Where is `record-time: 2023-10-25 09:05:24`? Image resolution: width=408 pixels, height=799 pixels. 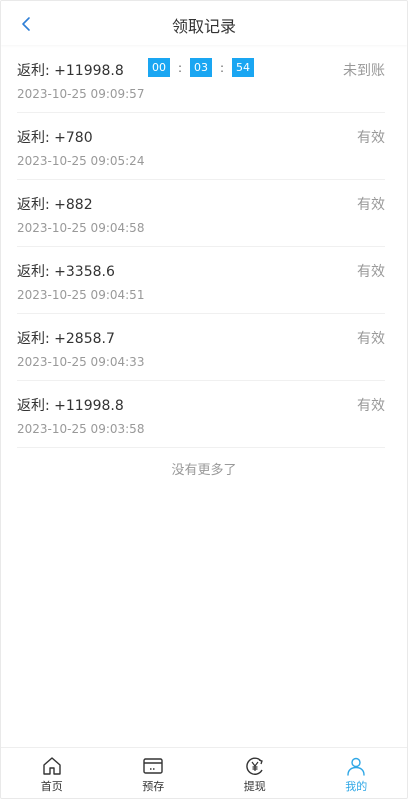 record-time: 2023-10-25 09:05:24 is located at coordinates (81, 161).